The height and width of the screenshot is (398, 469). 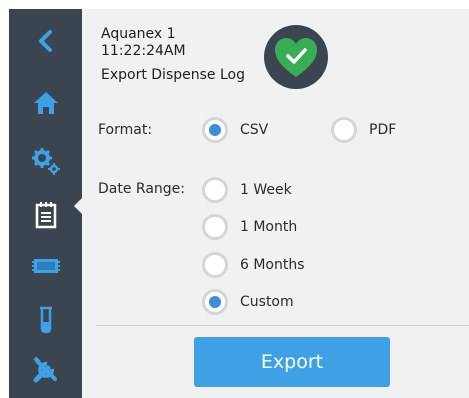 I want to click on divider, so click(x=282, y=325).